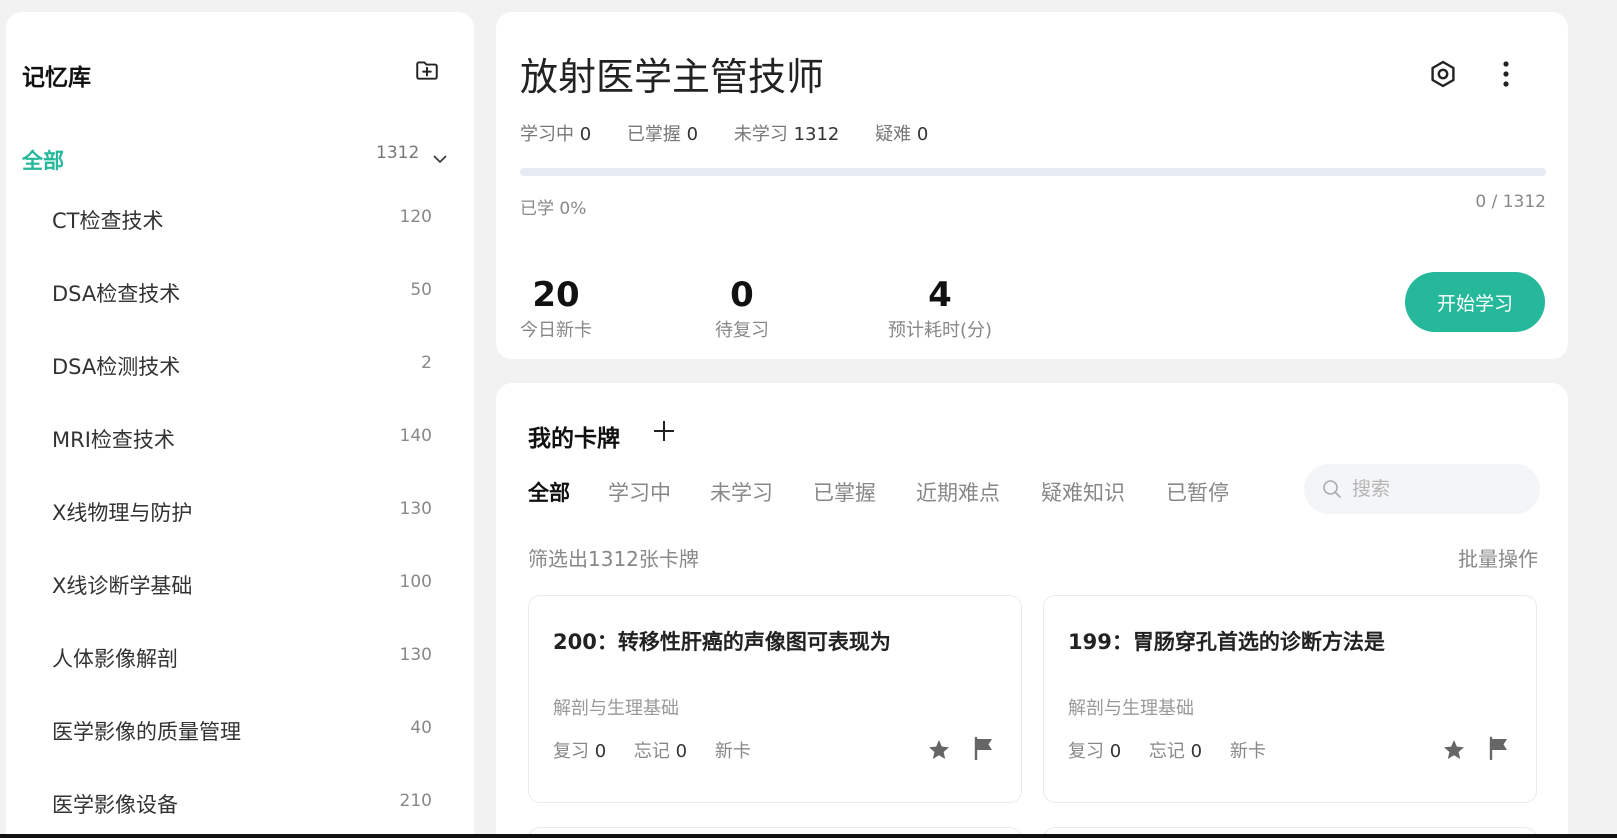 The image size is (1617, 838). Describe the element at coordinates (574, 439) in the screenshot. I see `cards-title: 我的卡牌` at that location.